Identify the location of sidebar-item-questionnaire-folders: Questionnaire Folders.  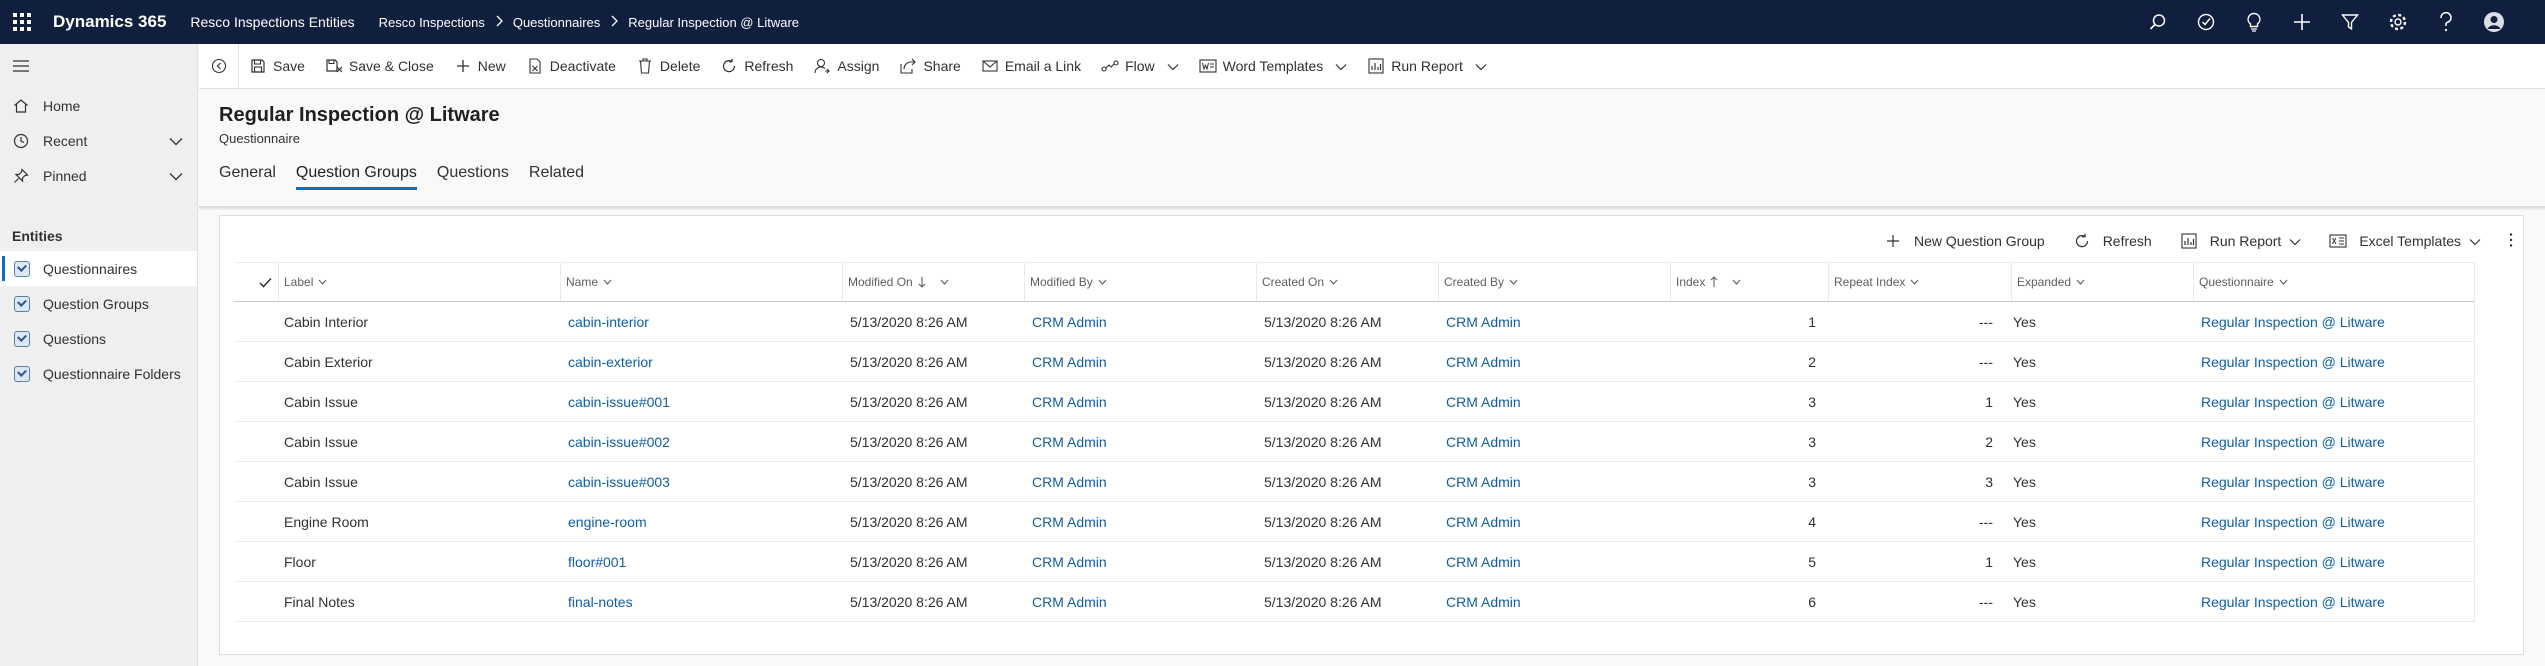
(98, 373).